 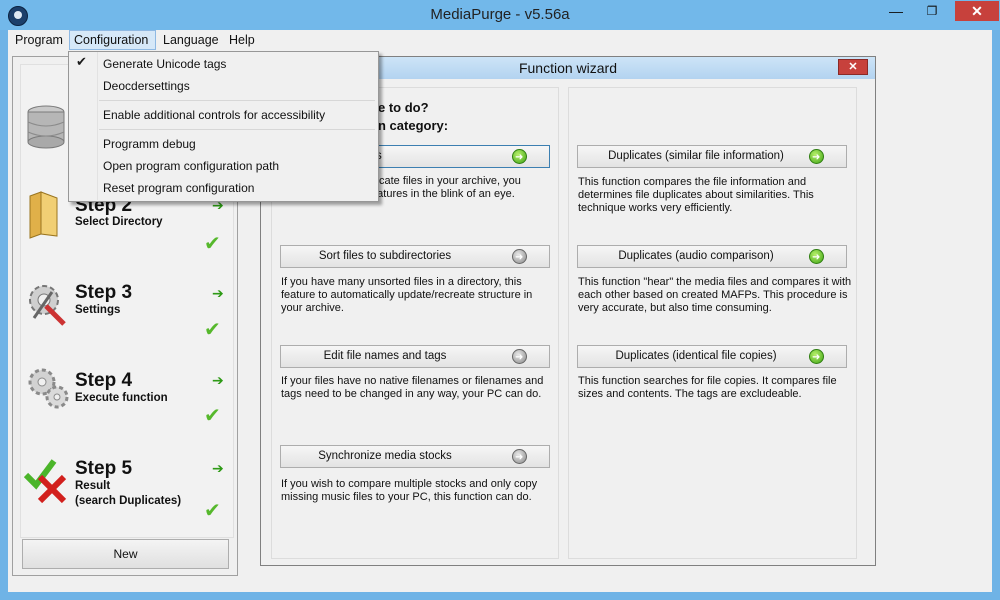 What do you see at coordinates (146, 86) in the screenshot?
I see `menu-item-decoder-settings: Deocdersettings` at bounding box center [146, 86].